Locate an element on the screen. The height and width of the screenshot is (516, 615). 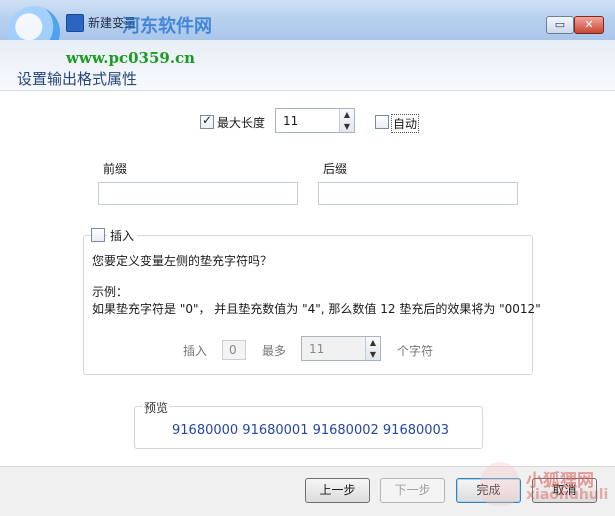
insert-char-value: 0 is located at coordinates (233, 350).